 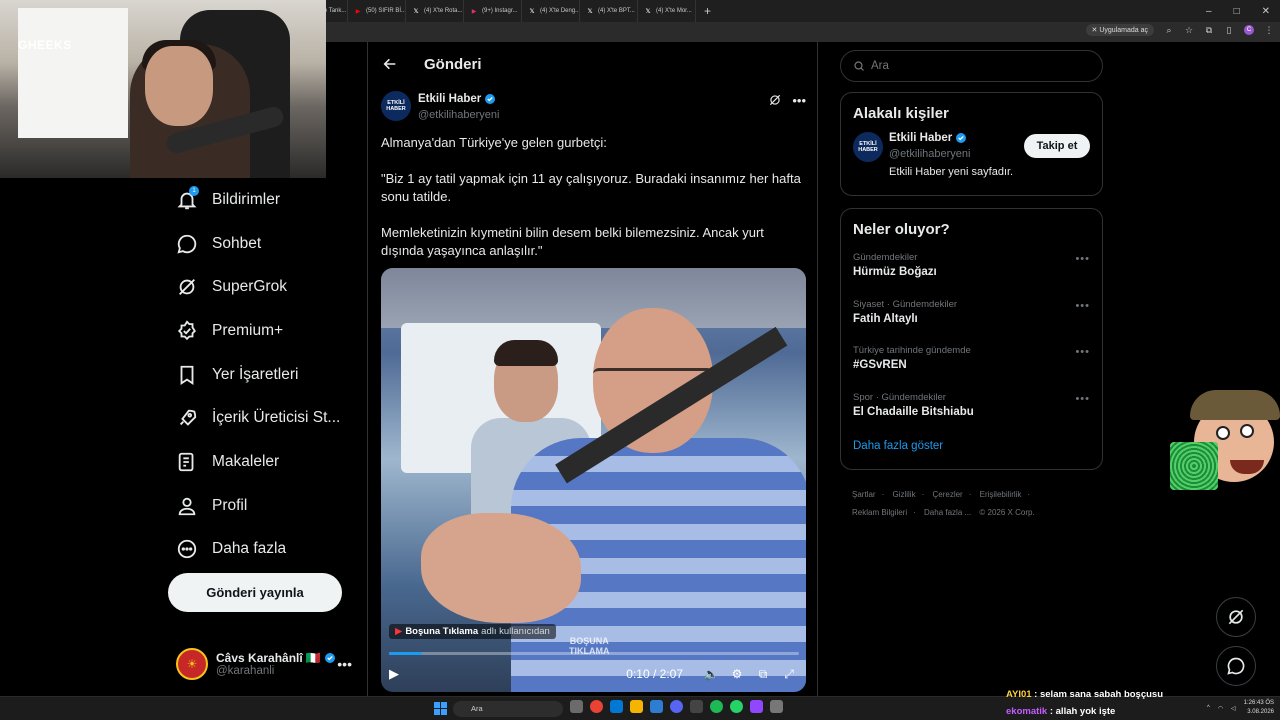 I want to click on browser-tab: 𝕏(4) X'te Deng...×, so click(x=551, y=11).